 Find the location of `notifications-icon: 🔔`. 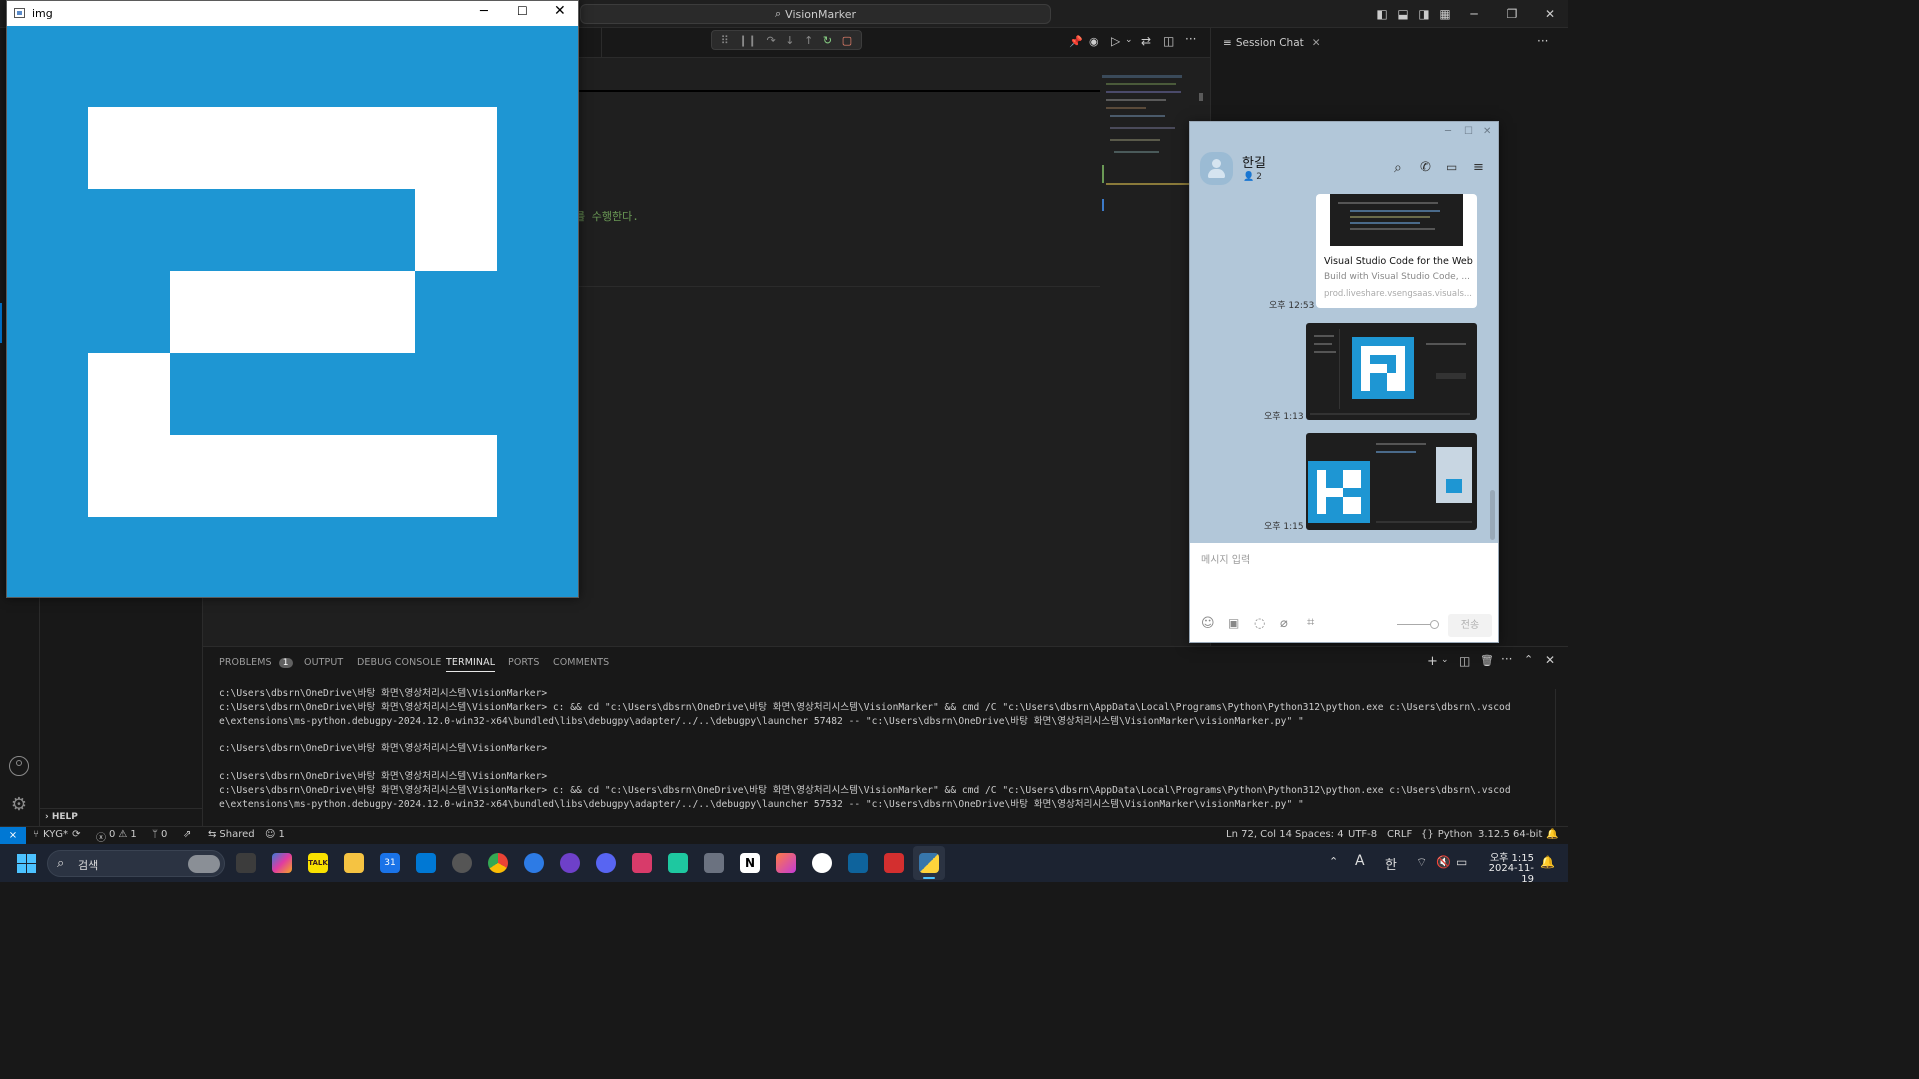

notifications-icon: 🔔 is located at coordinates (1552, 834).